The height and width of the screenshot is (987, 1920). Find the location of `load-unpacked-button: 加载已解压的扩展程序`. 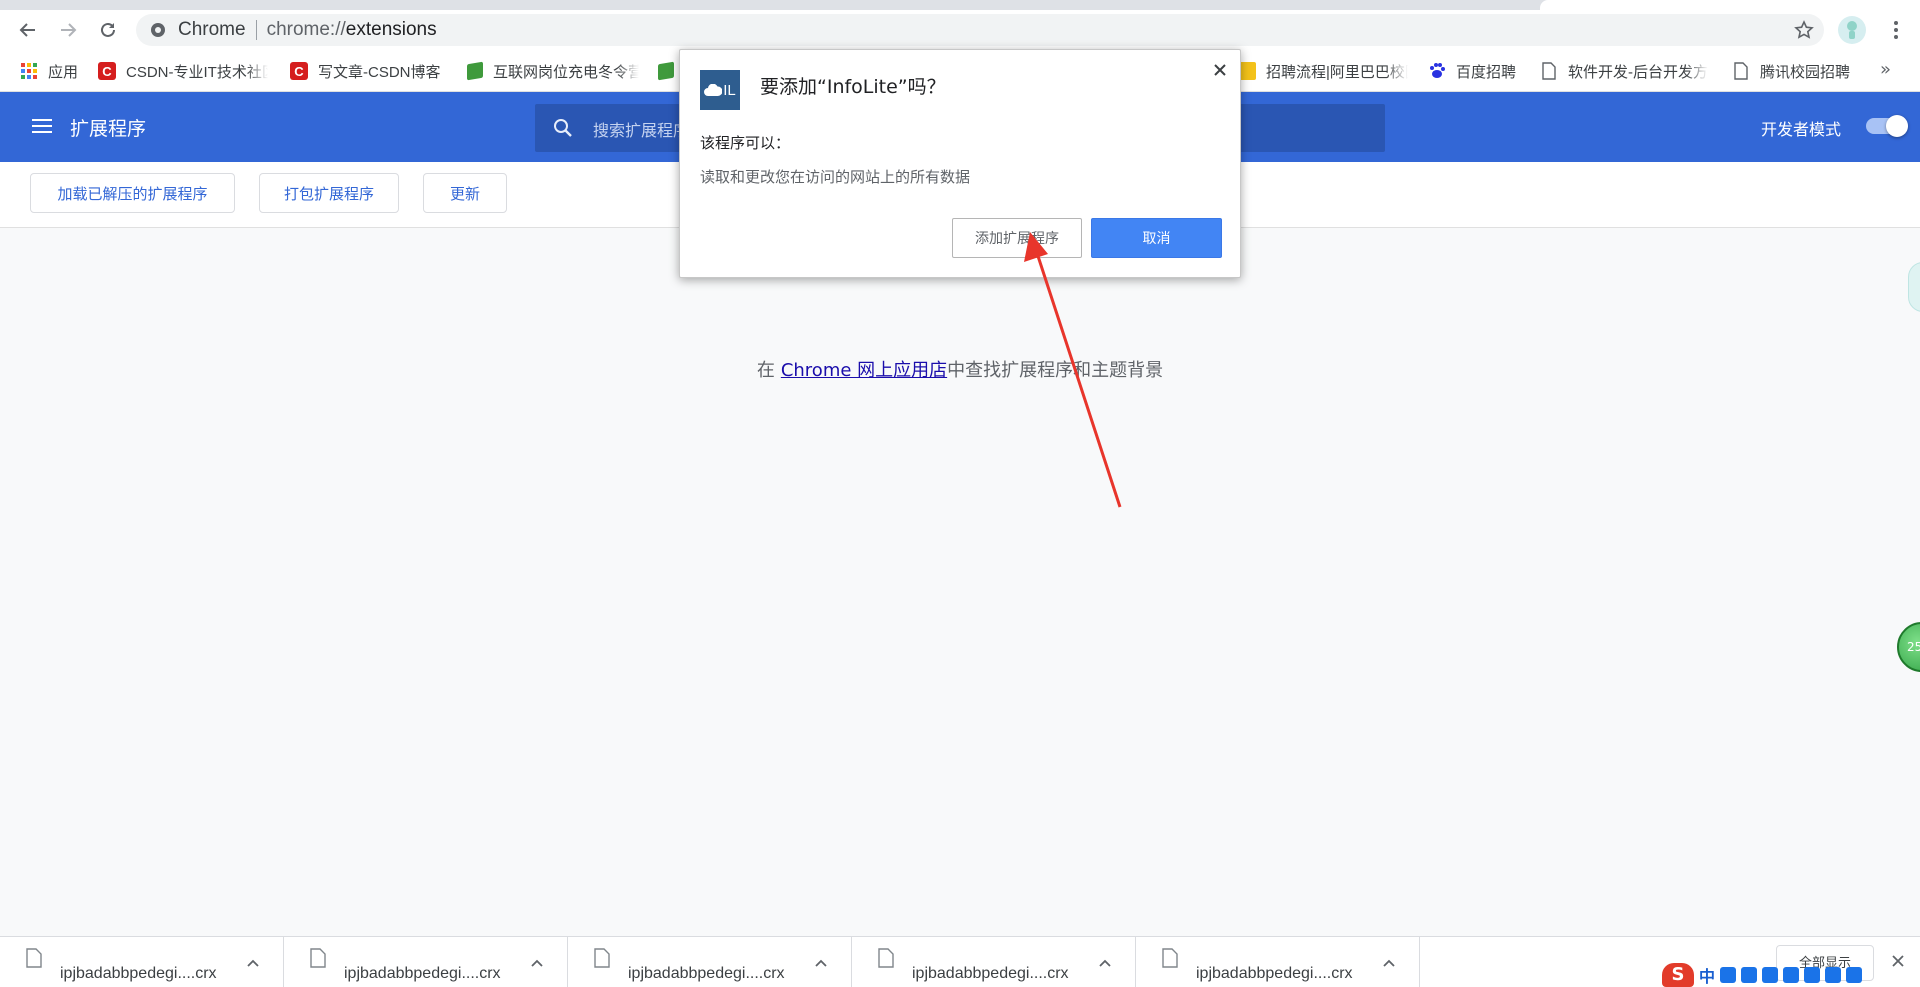

load-unpacked-button: 加载已解压的扩展程序 is located at coordinates (132, 193).